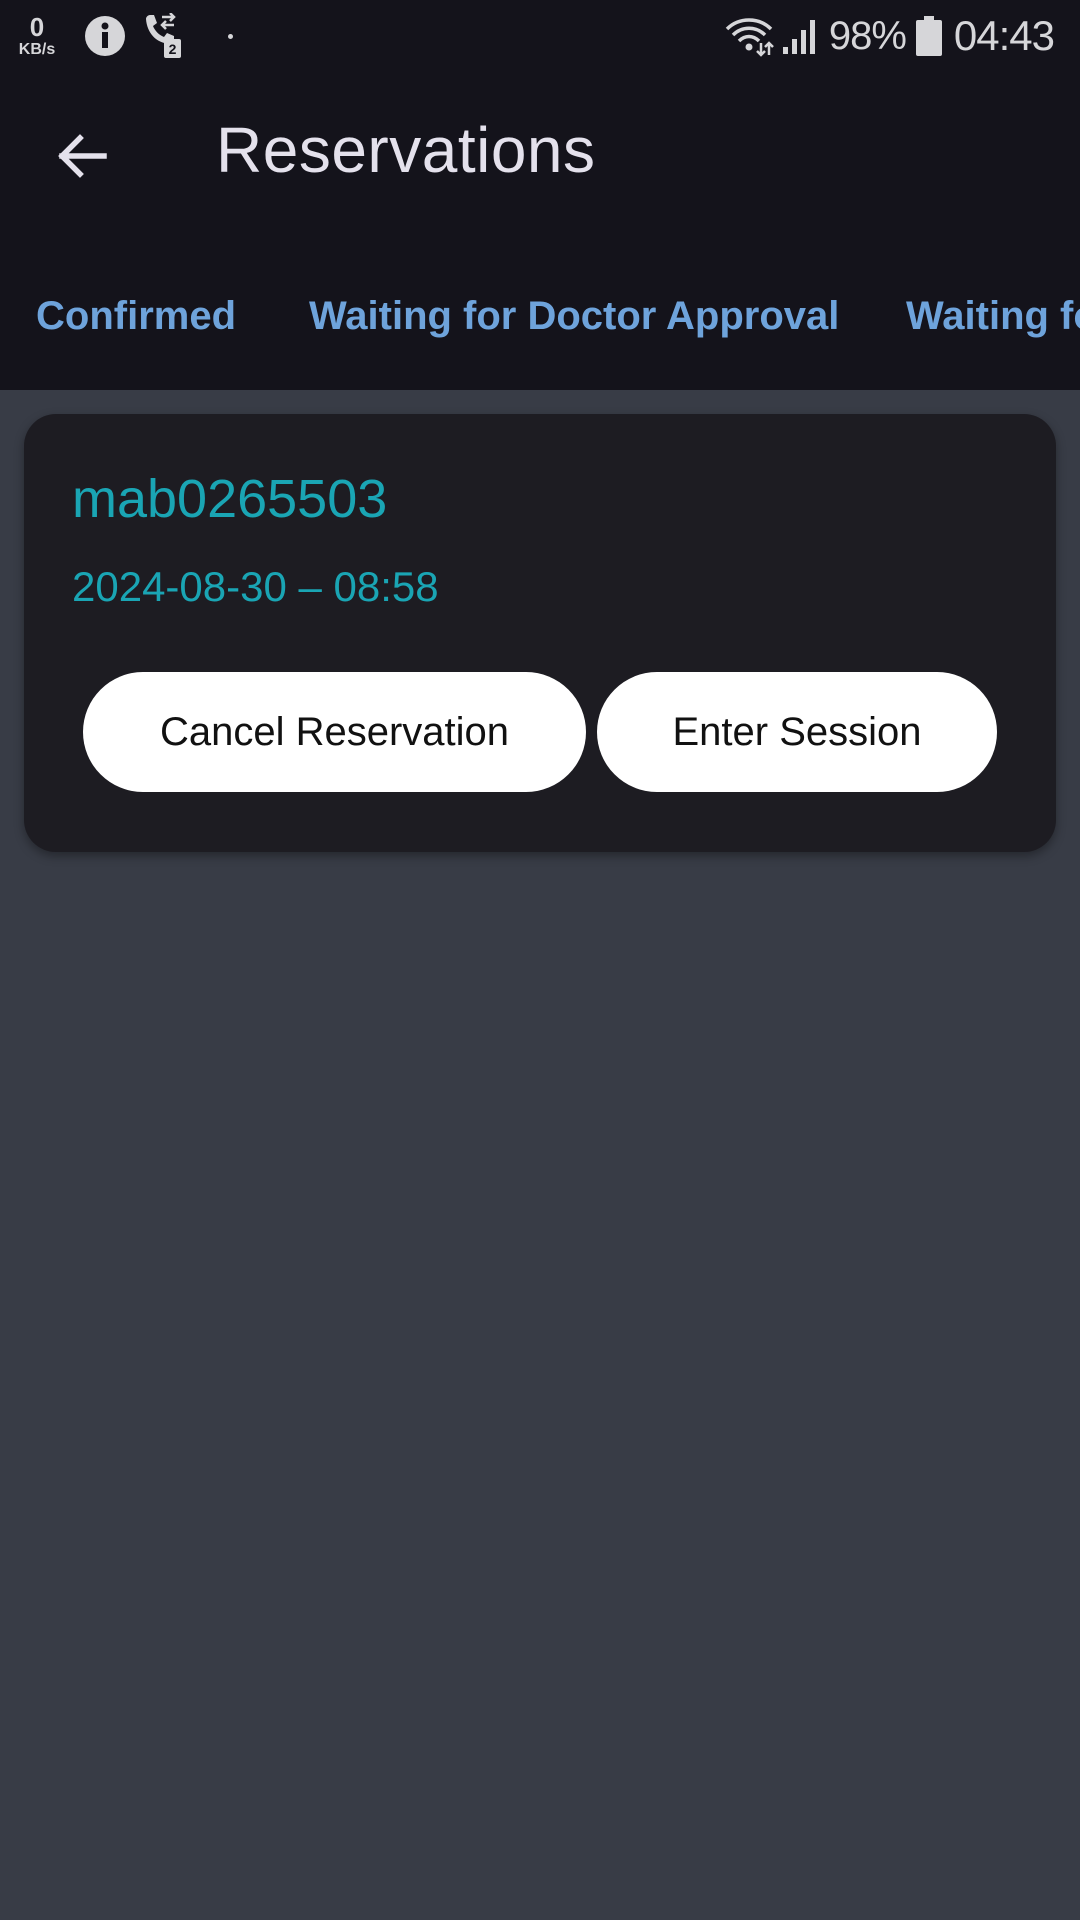 The height and width of the screenshot is (1920, 1080). Describe the element at coordinates (334, 732) in the screenshot. I see `cancel-reservation-button: Cancel Reservation` at that location.